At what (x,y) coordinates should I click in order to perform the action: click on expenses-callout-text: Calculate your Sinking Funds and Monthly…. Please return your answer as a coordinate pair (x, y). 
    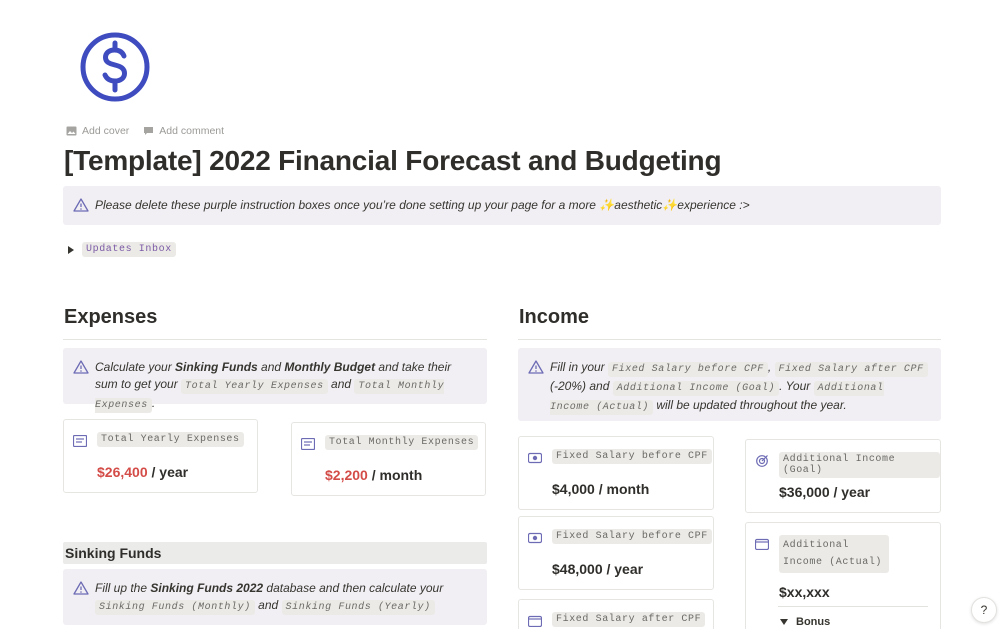
    Looking at the image, I should click on (273, 386).